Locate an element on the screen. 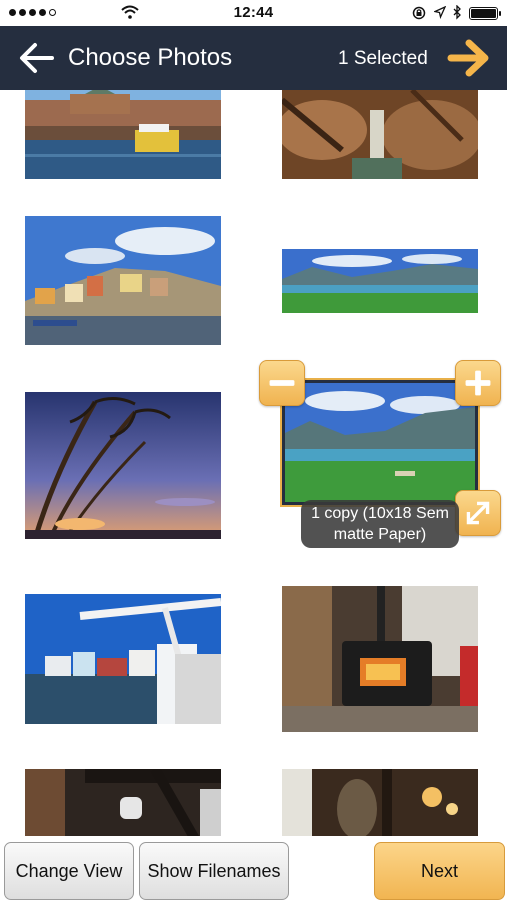 The height and width of the screenshot is (900, 507). photo-thumbnail-valley is located at coordinates (380, 281).